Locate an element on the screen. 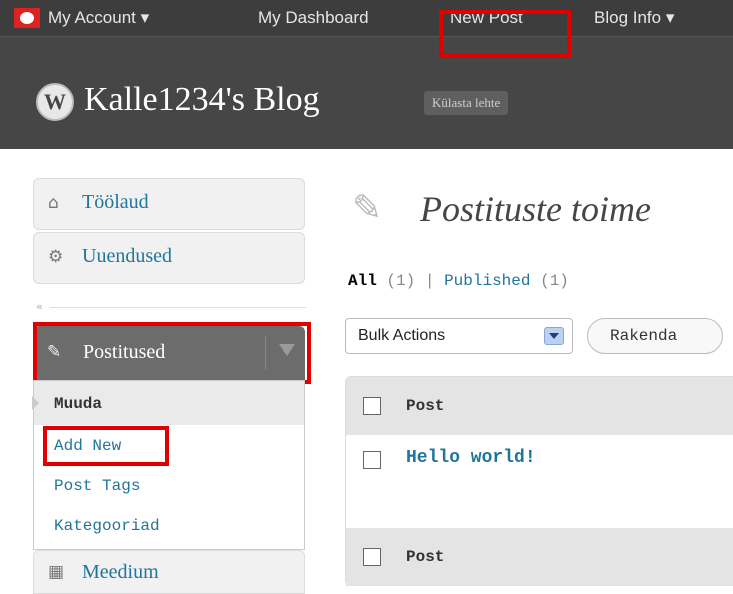  filter-all-count: (1) is located at coordinates (401, 281).